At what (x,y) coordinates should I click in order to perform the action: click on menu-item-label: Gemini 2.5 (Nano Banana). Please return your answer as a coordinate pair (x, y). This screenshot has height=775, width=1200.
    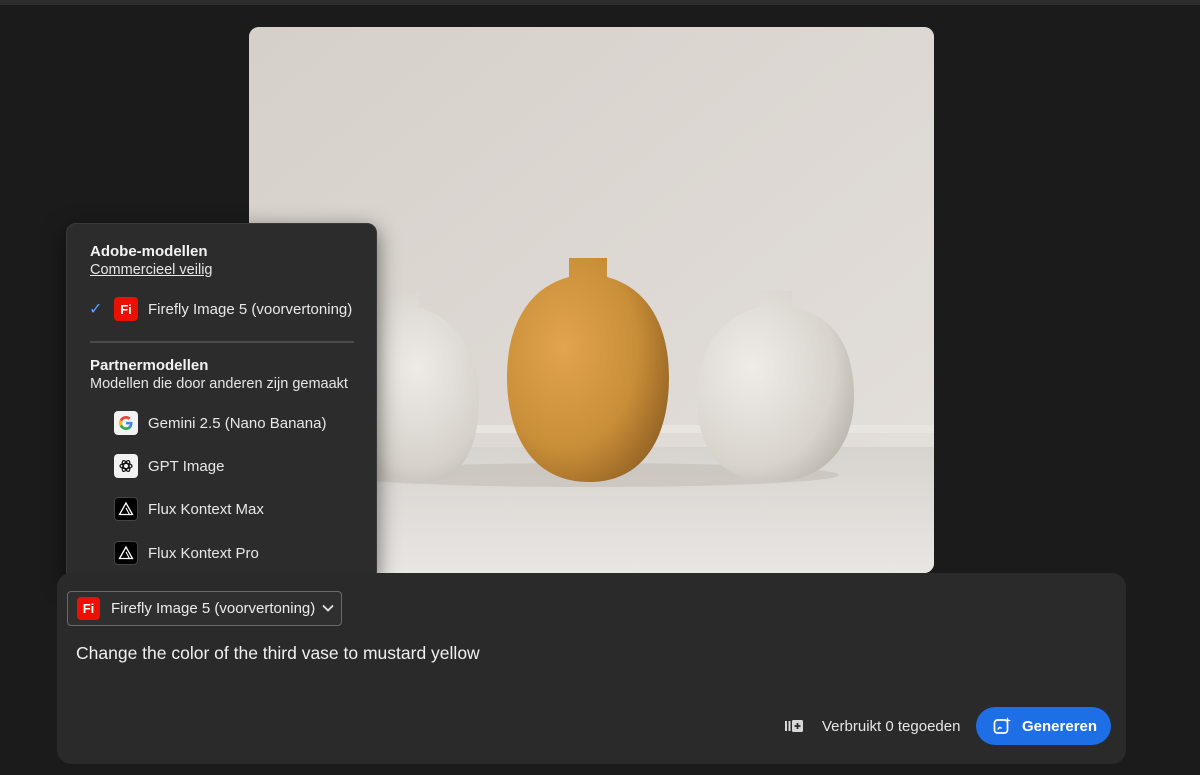
    Looking at the image, I should click on (237, 423).